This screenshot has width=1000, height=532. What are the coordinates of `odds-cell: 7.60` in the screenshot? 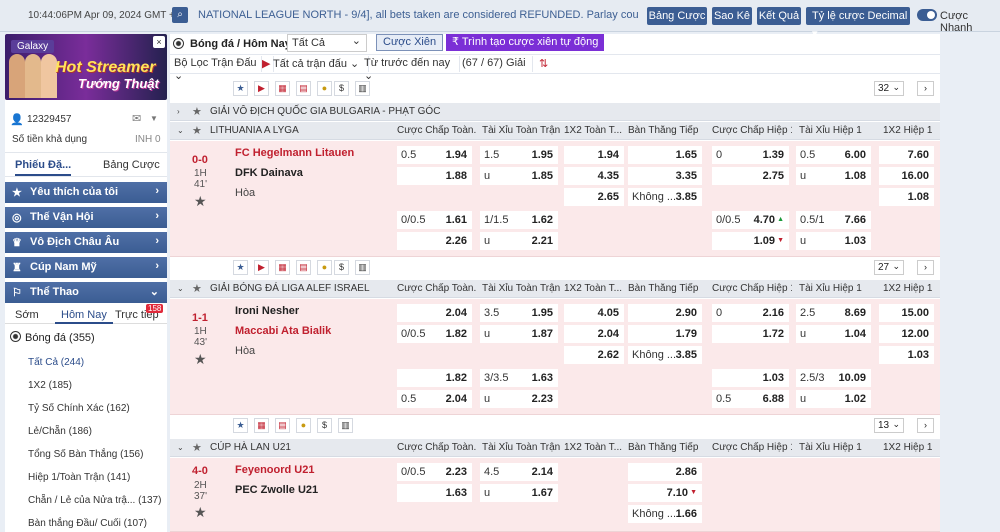 It's located at (906, 155).